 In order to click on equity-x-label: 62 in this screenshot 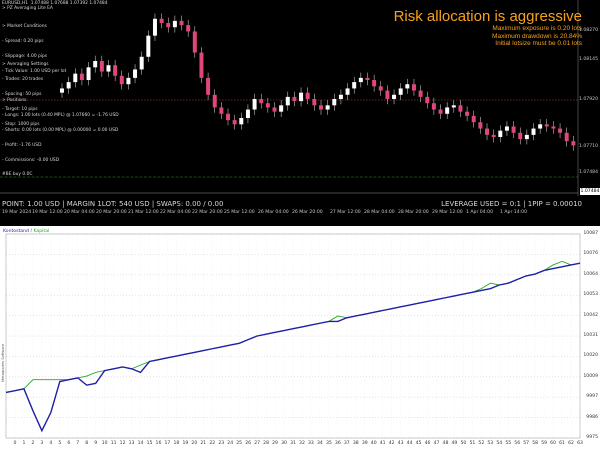, I will do `click(571, 443)`.